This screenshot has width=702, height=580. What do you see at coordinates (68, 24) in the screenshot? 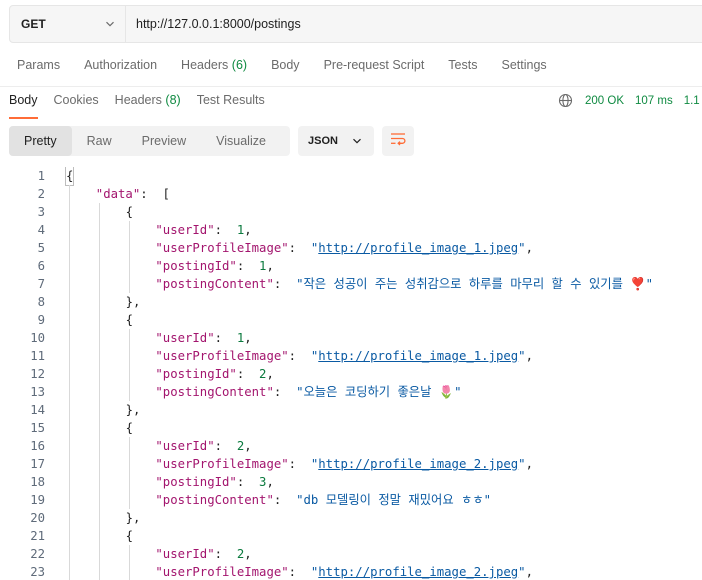
I see `method-select: GET` at bounding box center [68, 24].